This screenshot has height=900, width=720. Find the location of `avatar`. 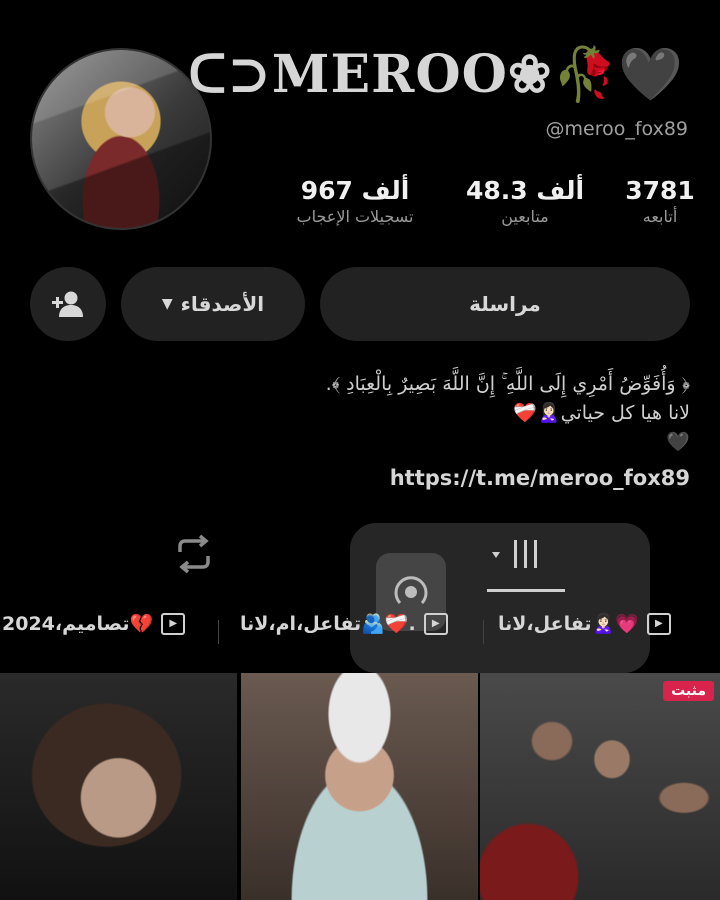

avatar is located at coordinates (121, 139).